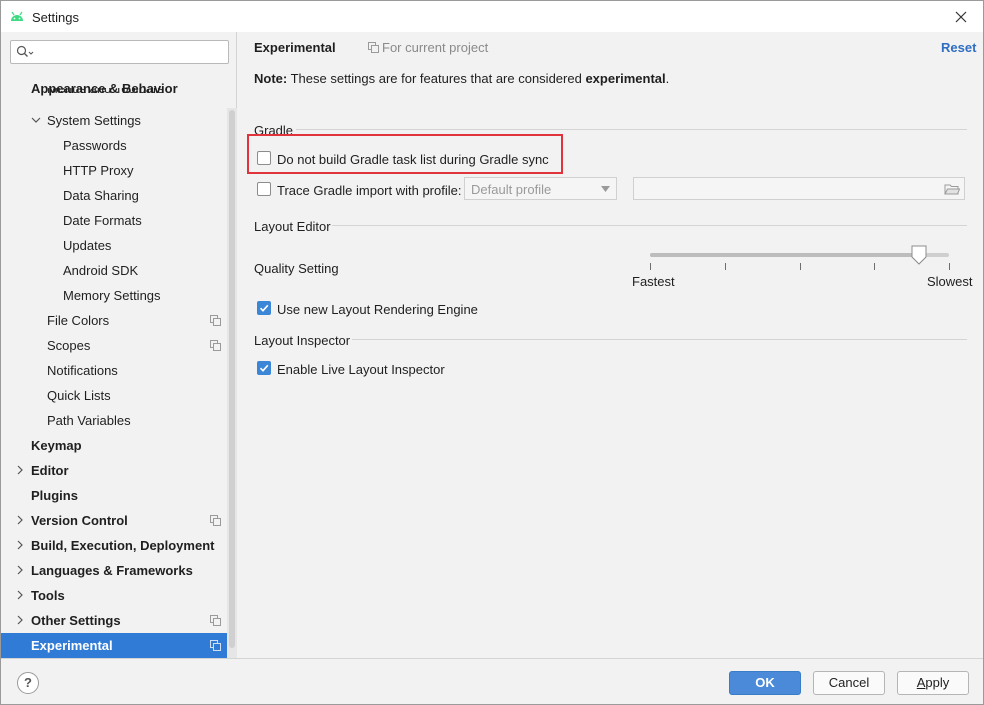 The width and height of the screenshot is (984, 705). What do you see at coordinates (55, 17) in the screenshot?
I see `window-title: Settings` at bounding box center [55, 17].